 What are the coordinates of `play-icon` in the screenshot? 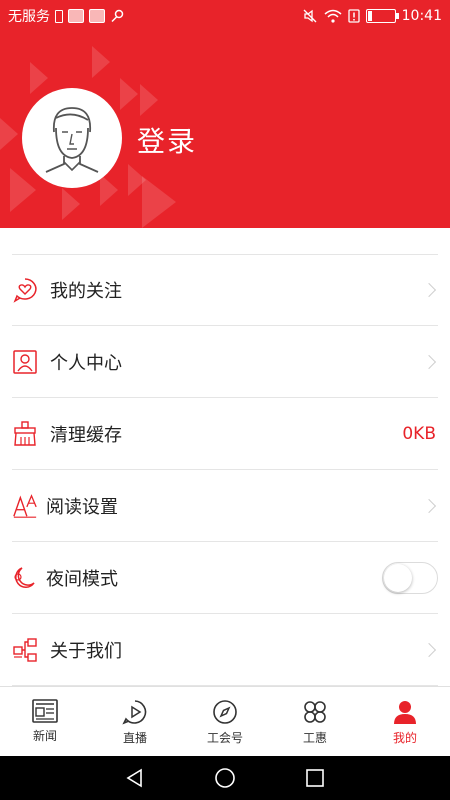 It's located at (134, 712).